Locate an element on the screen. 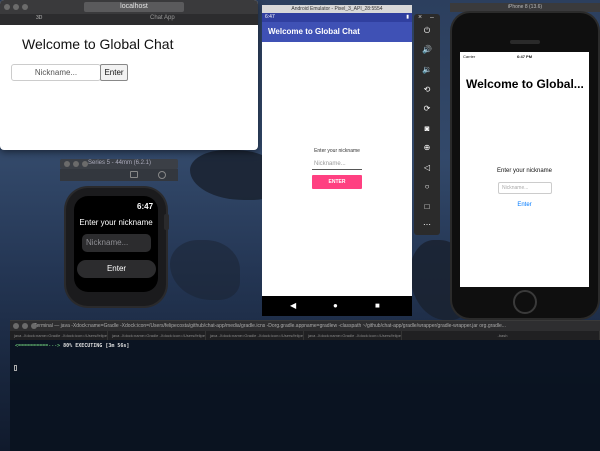 The width and height of the screenshot is (600, 451). android-nav-bar: ◀ ● ■ is located at coordinates (337, 306).